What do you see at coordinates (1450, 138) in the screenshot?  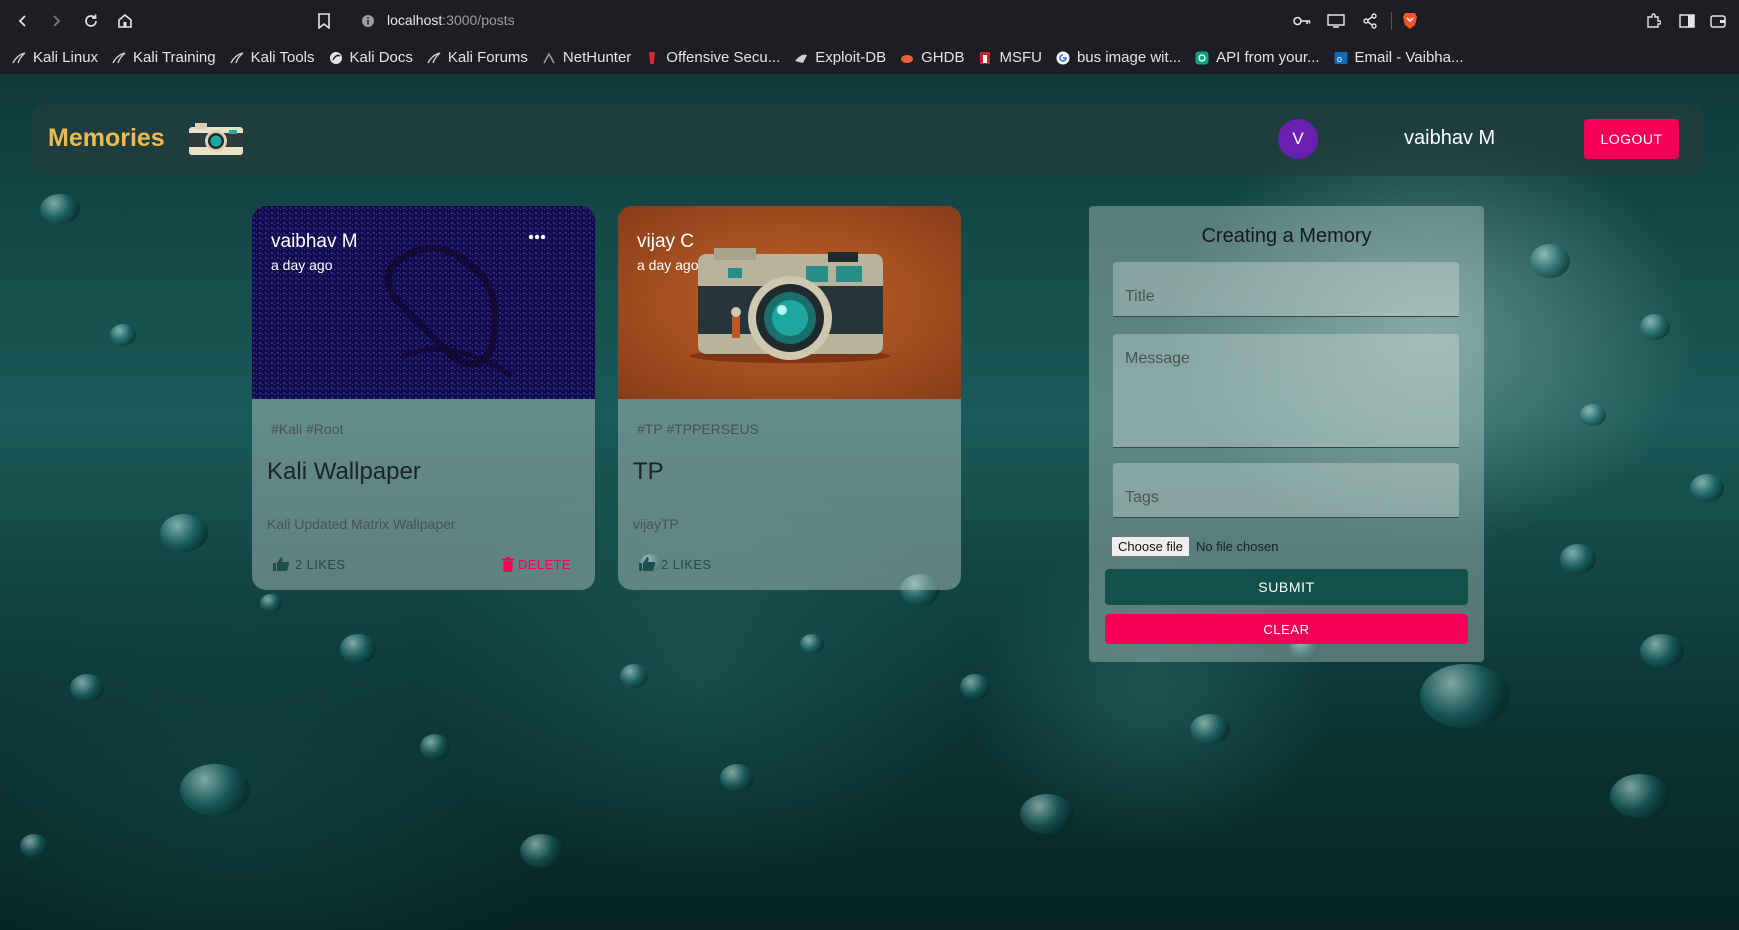 I see `username: vaibhav M` at bounding box center [1450, 138].